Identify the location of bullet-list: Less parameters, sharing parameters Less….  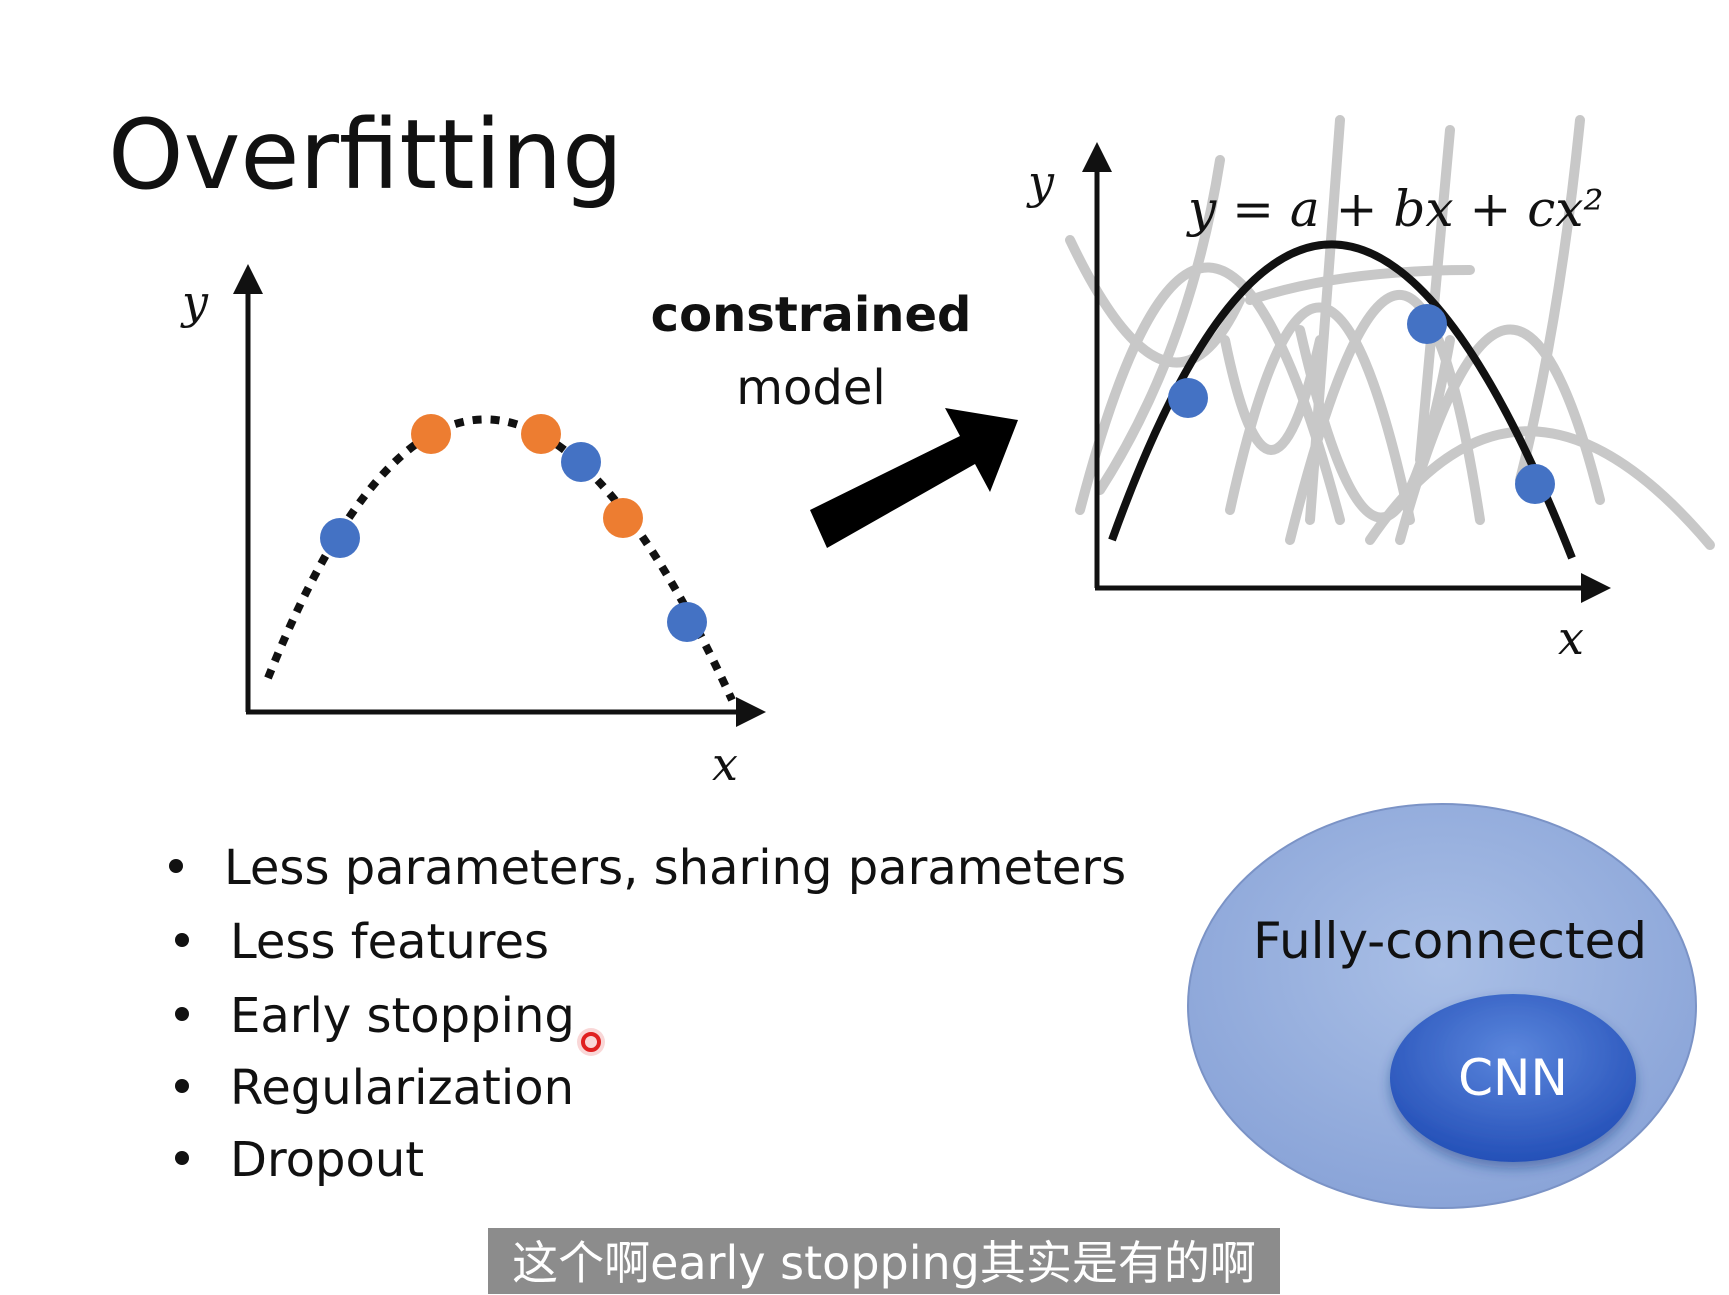
(647, 1014).